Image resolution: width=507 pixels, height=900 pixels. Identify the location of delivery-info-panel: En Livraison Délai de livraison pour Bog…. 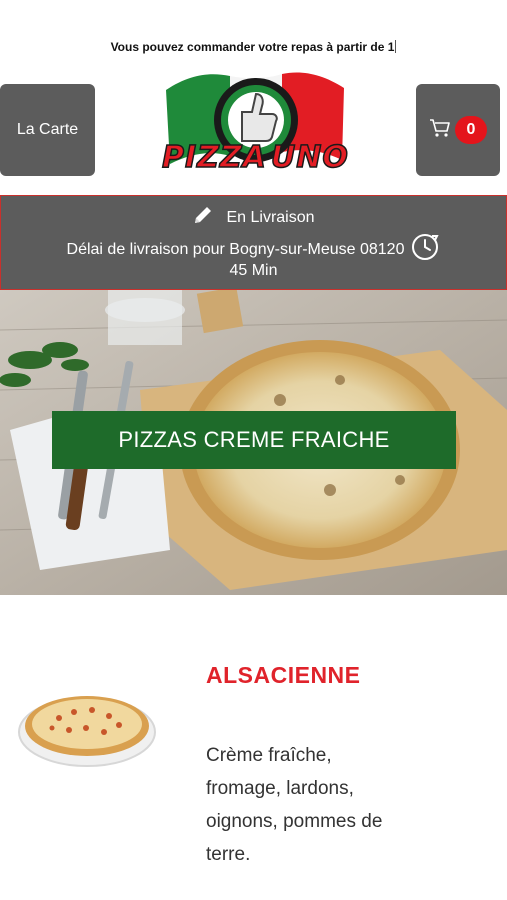
(253, 242).